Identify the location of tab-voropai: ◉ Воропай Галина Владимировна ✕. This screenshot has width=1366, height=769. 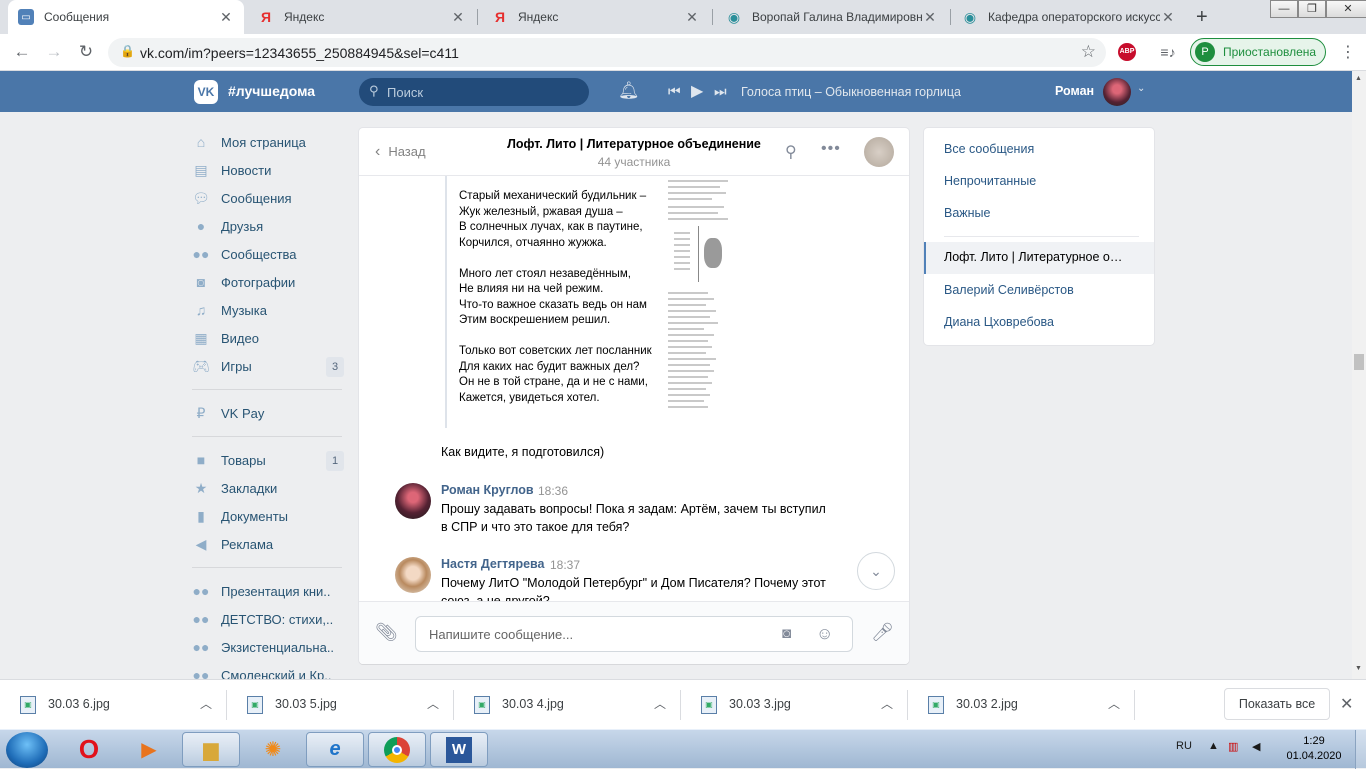
(832, 17).